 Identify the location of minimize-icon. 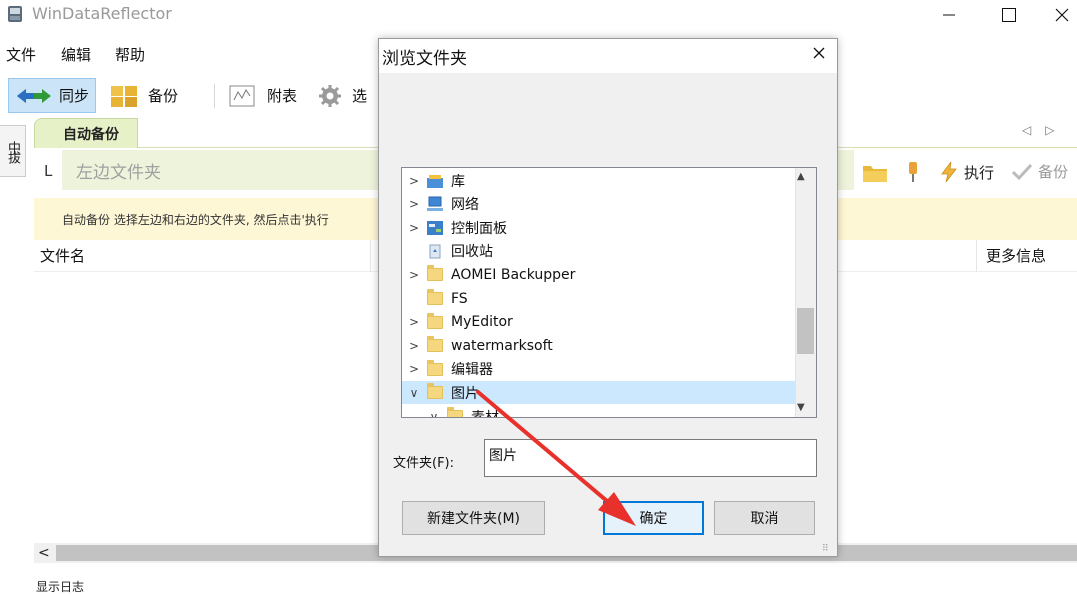
(949, 15).